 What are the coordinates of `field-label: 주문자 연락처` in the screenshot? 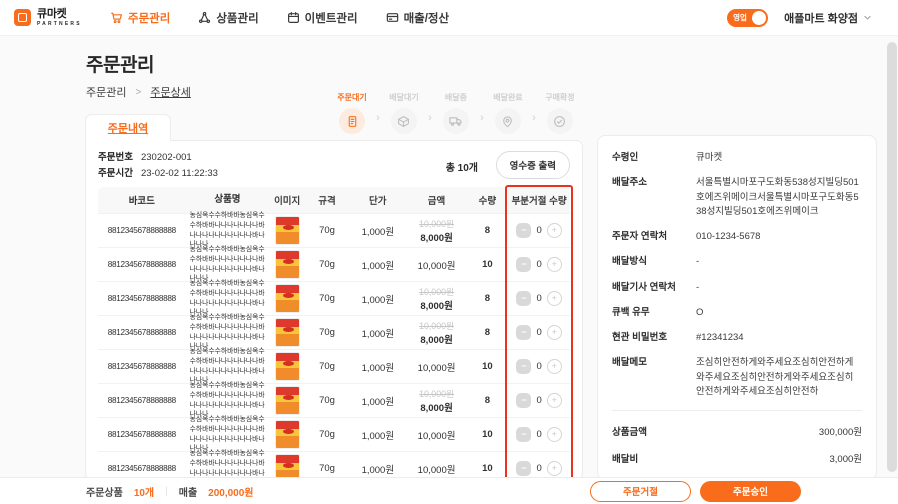 It's located at (640, 236).